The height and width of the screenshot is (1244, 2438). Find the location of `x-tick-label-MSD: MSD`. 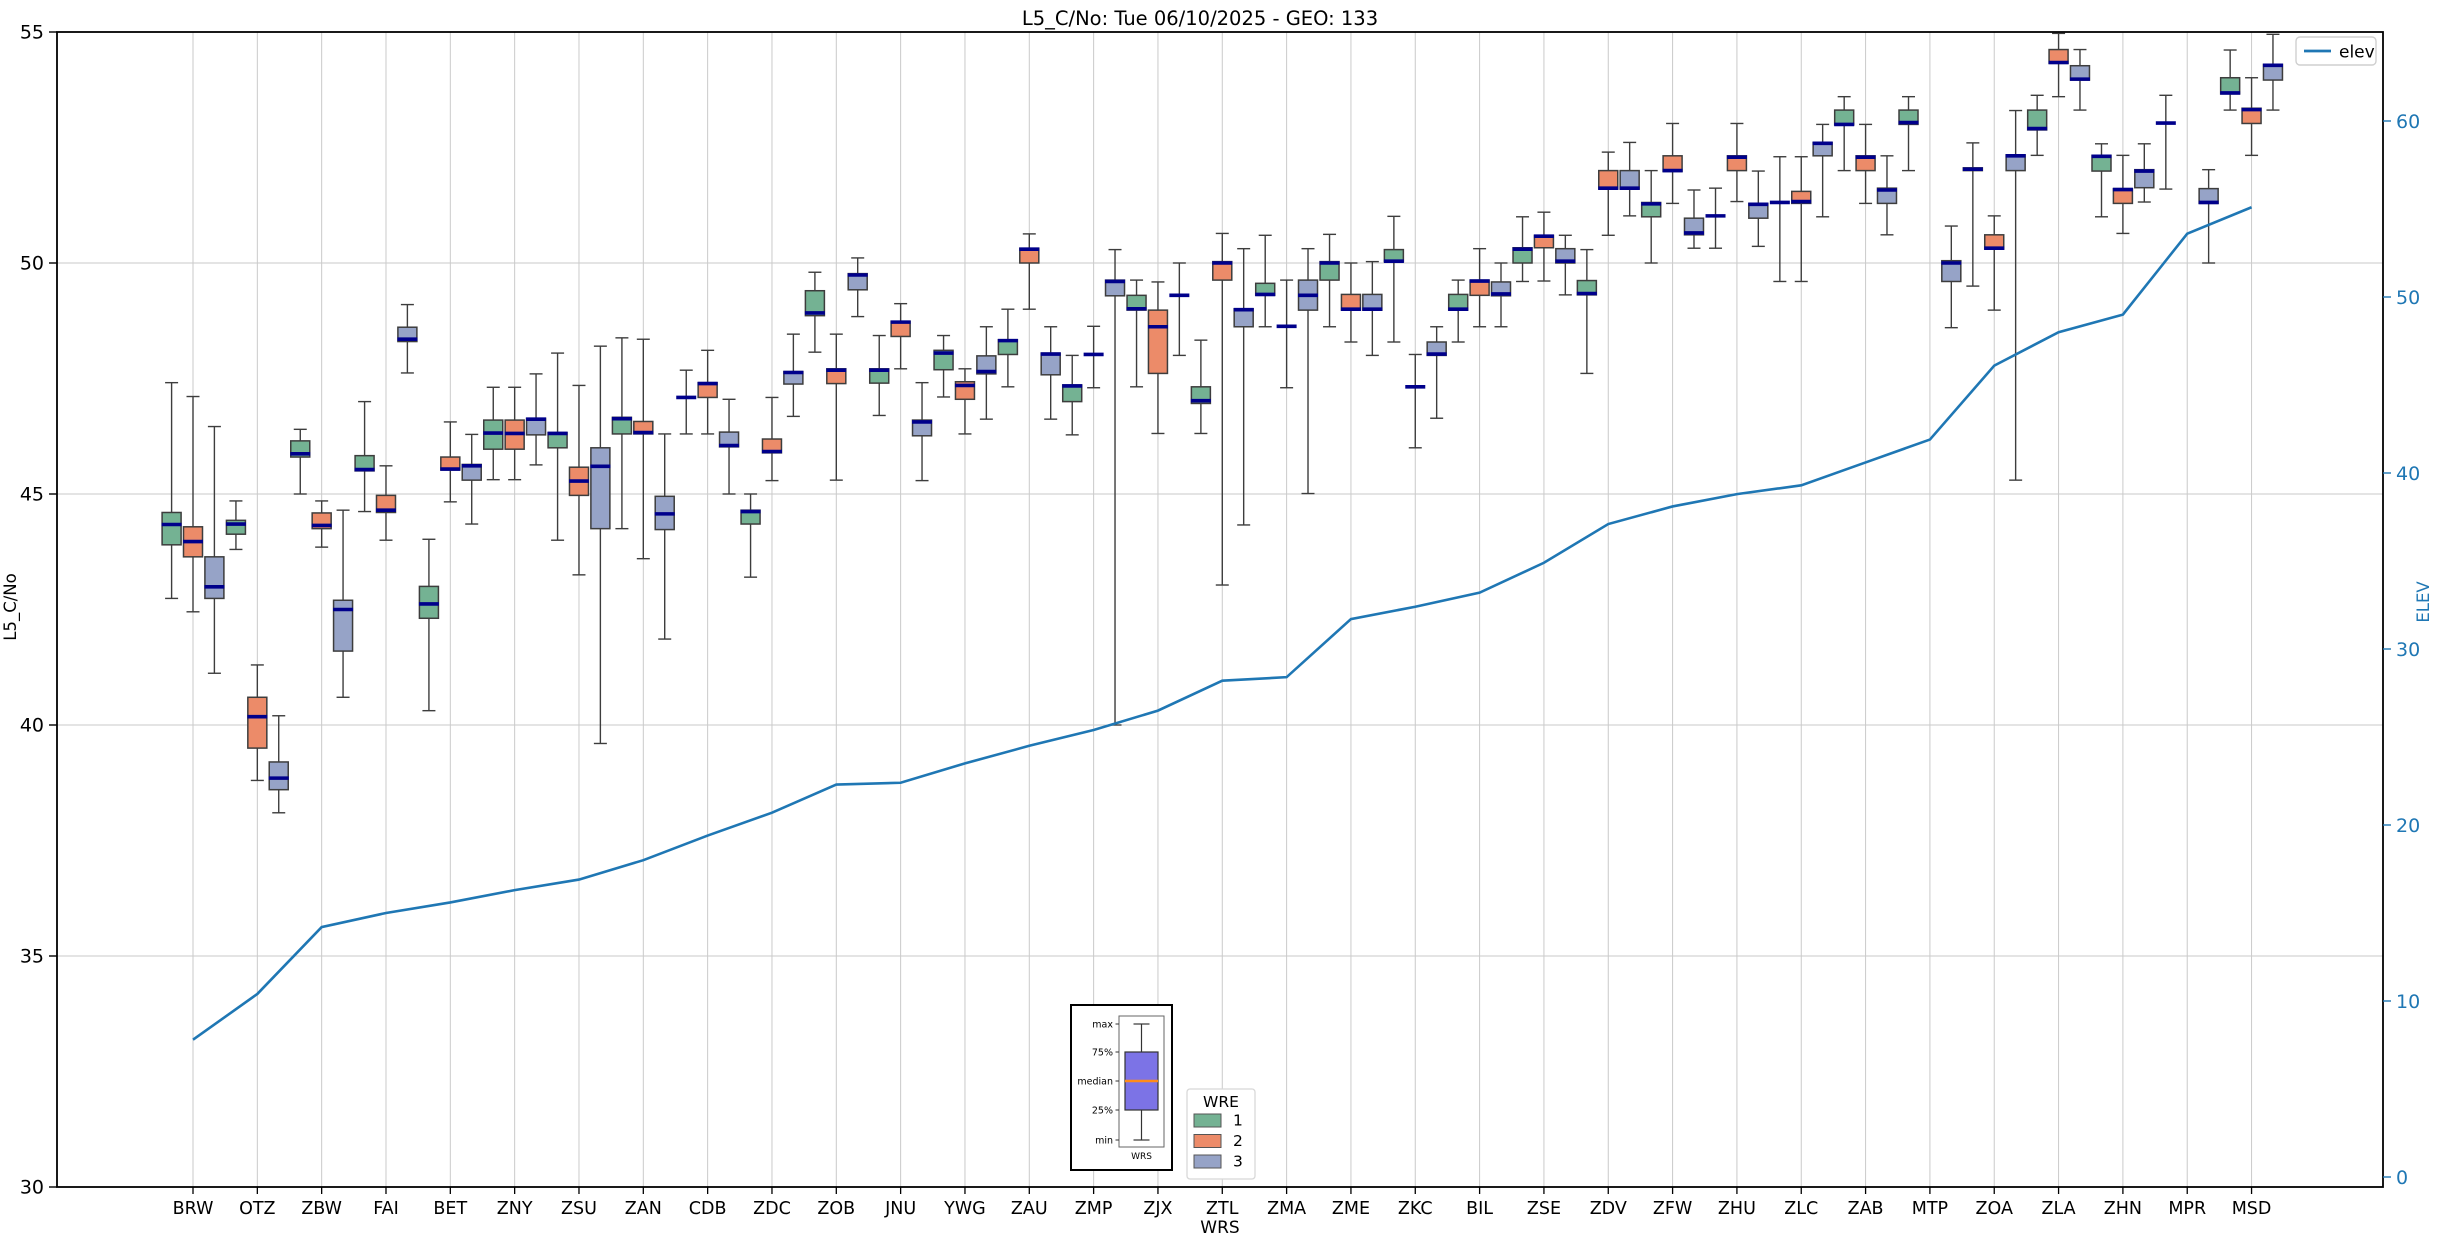

x-tick-label-MSD: MSD is located at coordinates (2252, 1209).